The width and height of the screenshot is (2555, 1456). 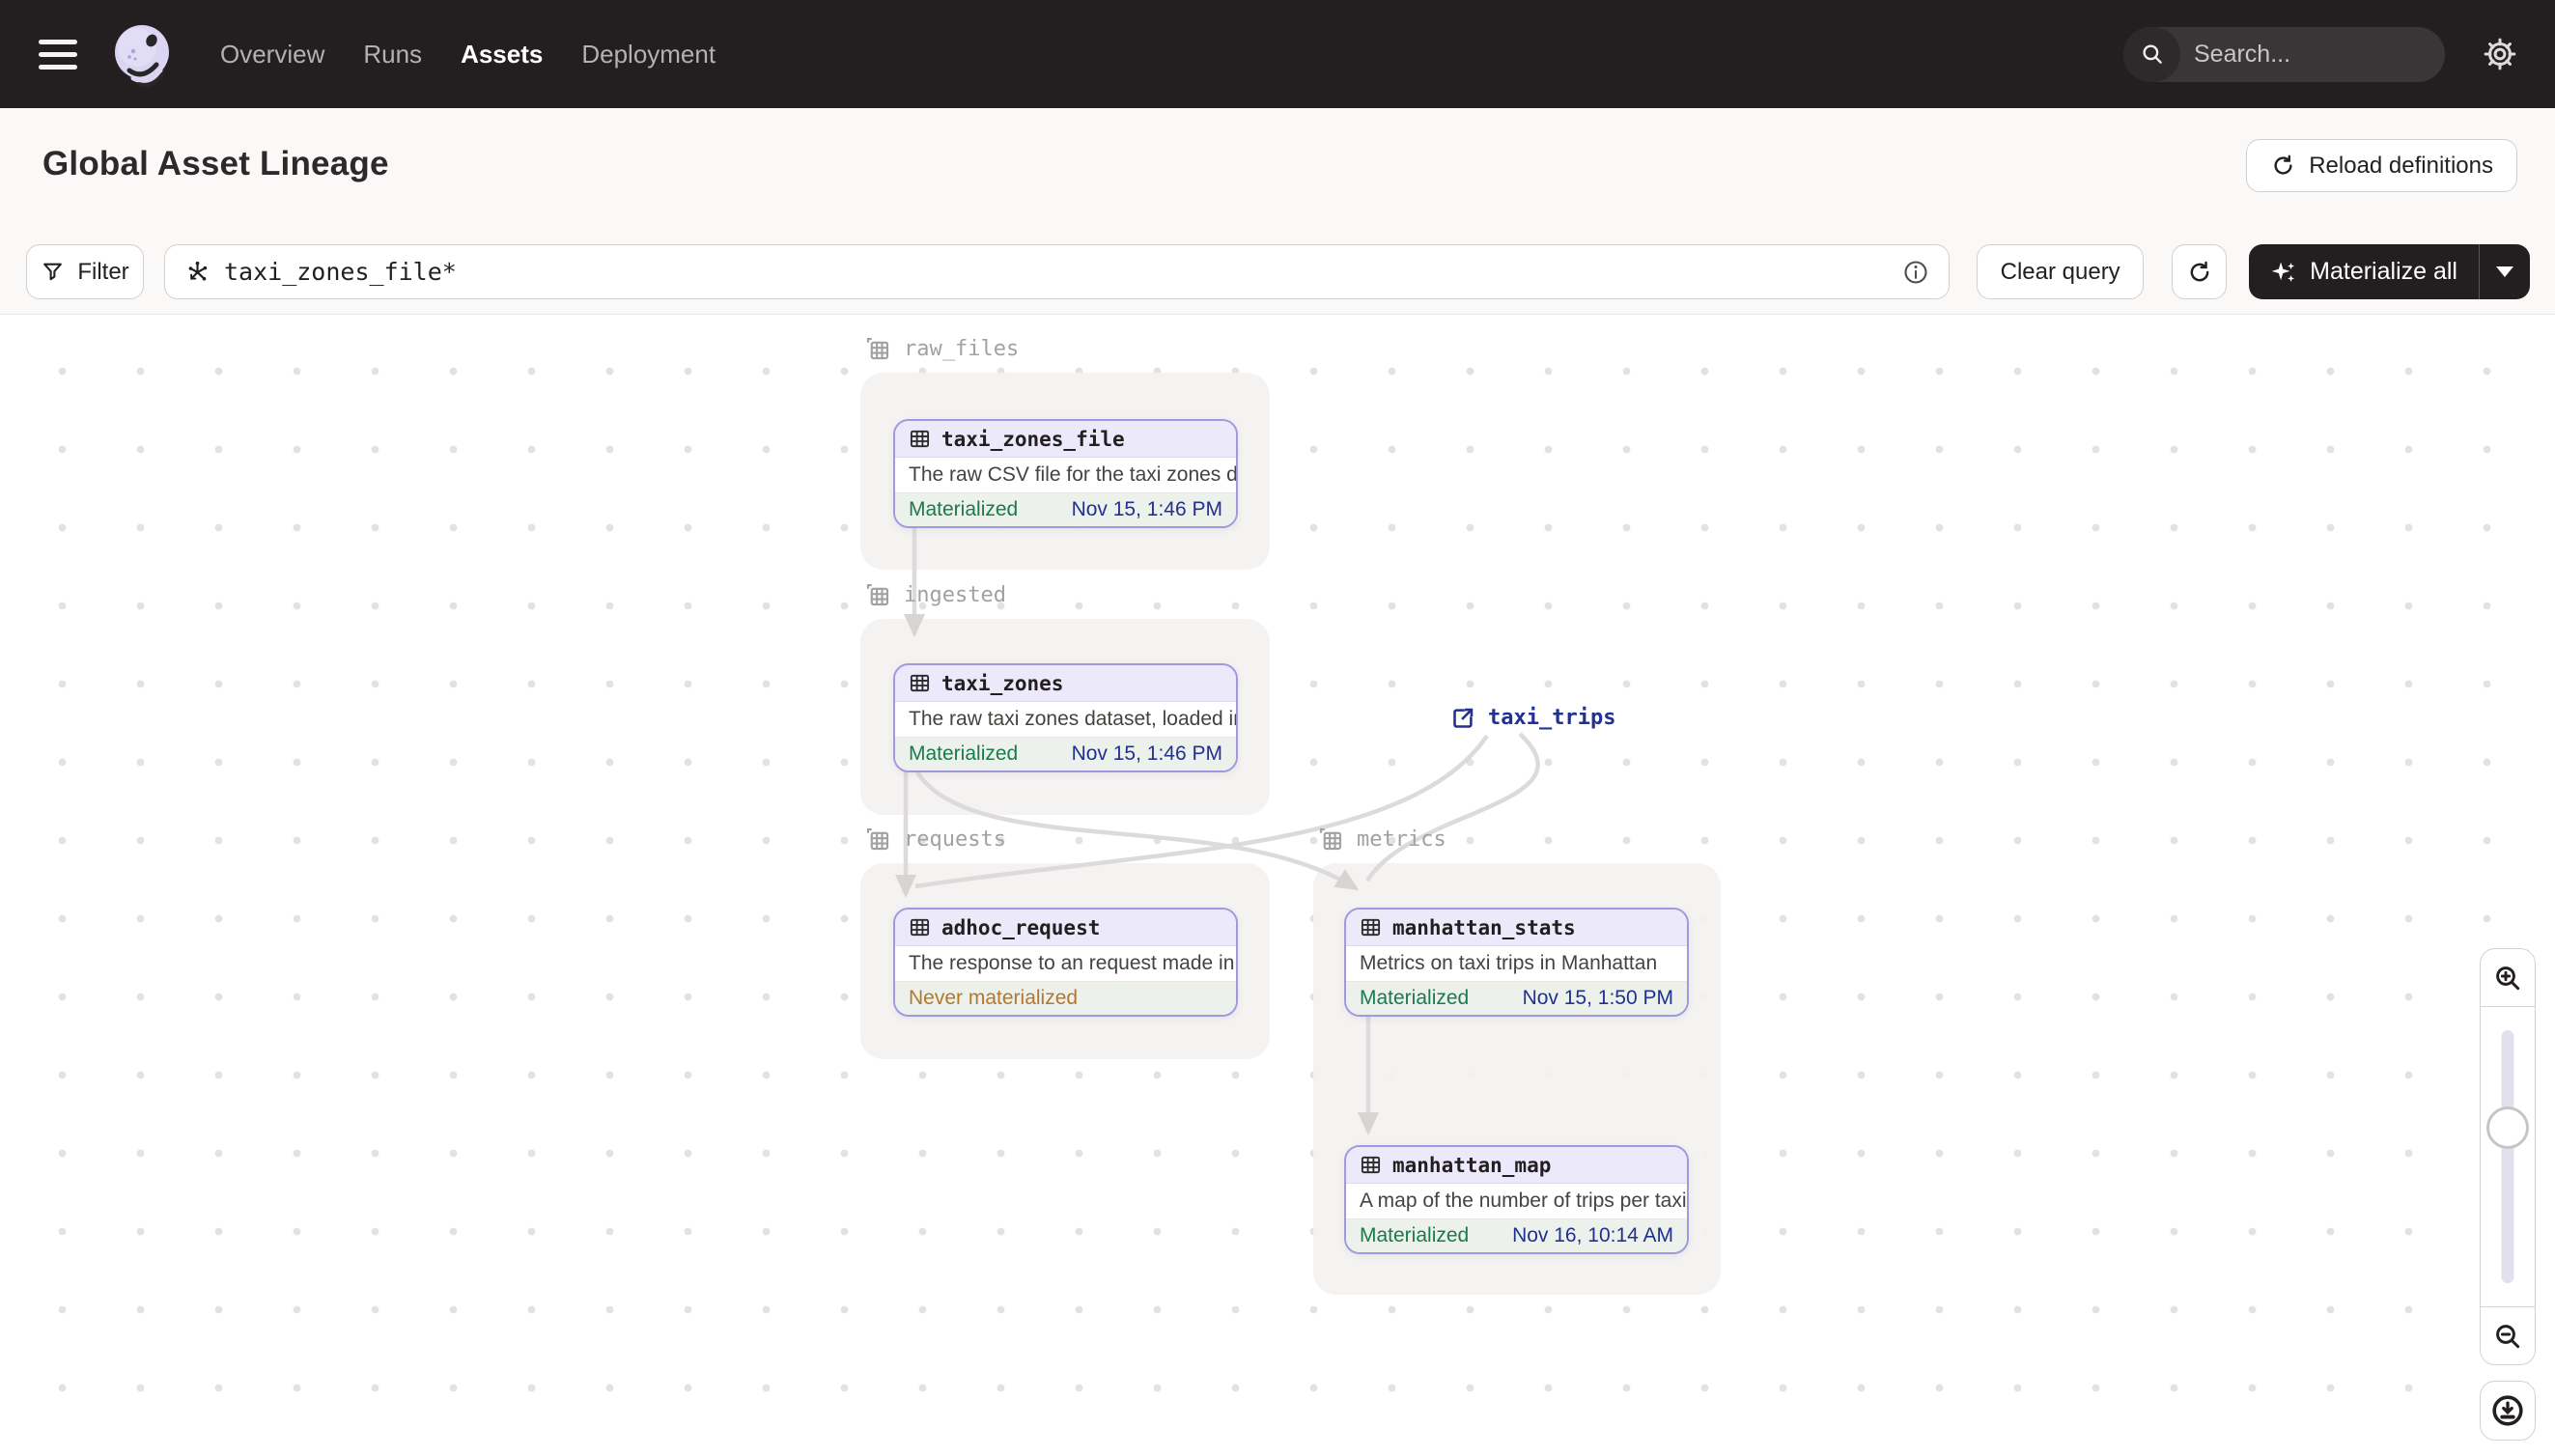 I want to click on external-link-icon, so click(x=1463, y=718).